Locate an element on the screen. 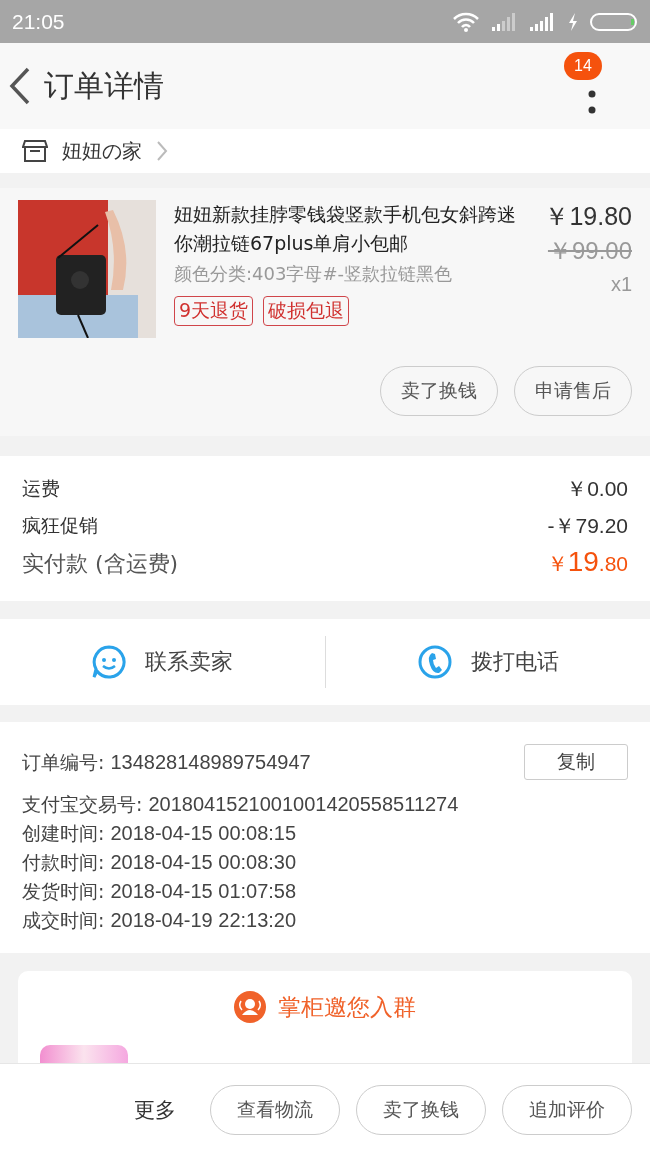  info-label: 发货时间: is located at coordinates (63, 891).